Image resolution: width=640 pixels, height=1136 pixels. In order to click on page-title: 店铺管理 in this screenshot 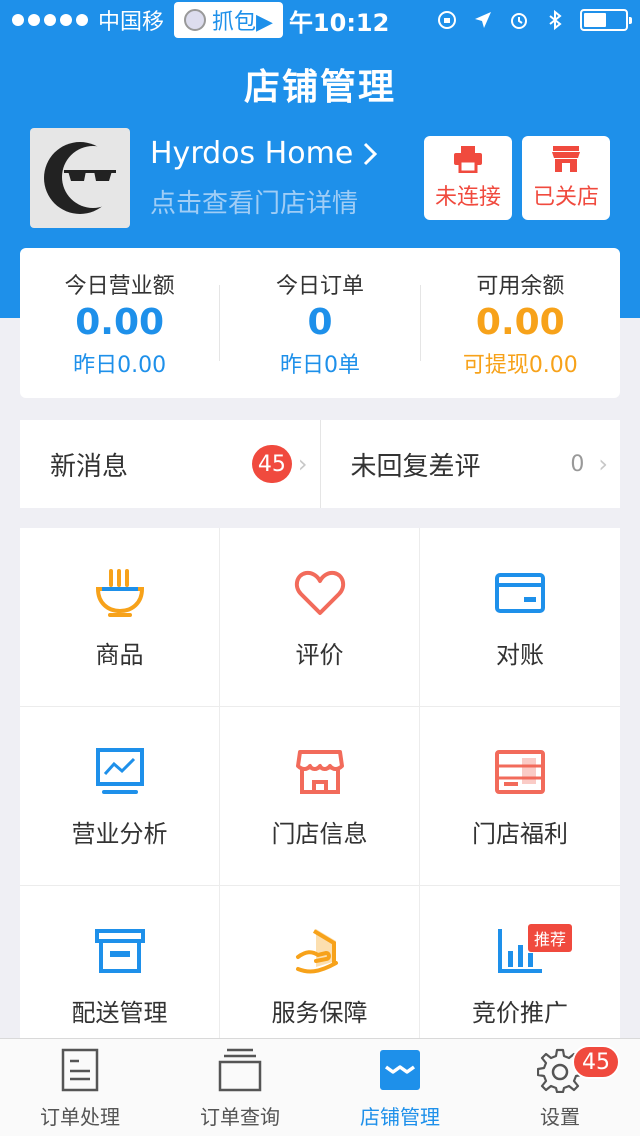, I will do `click(319, 87)`.